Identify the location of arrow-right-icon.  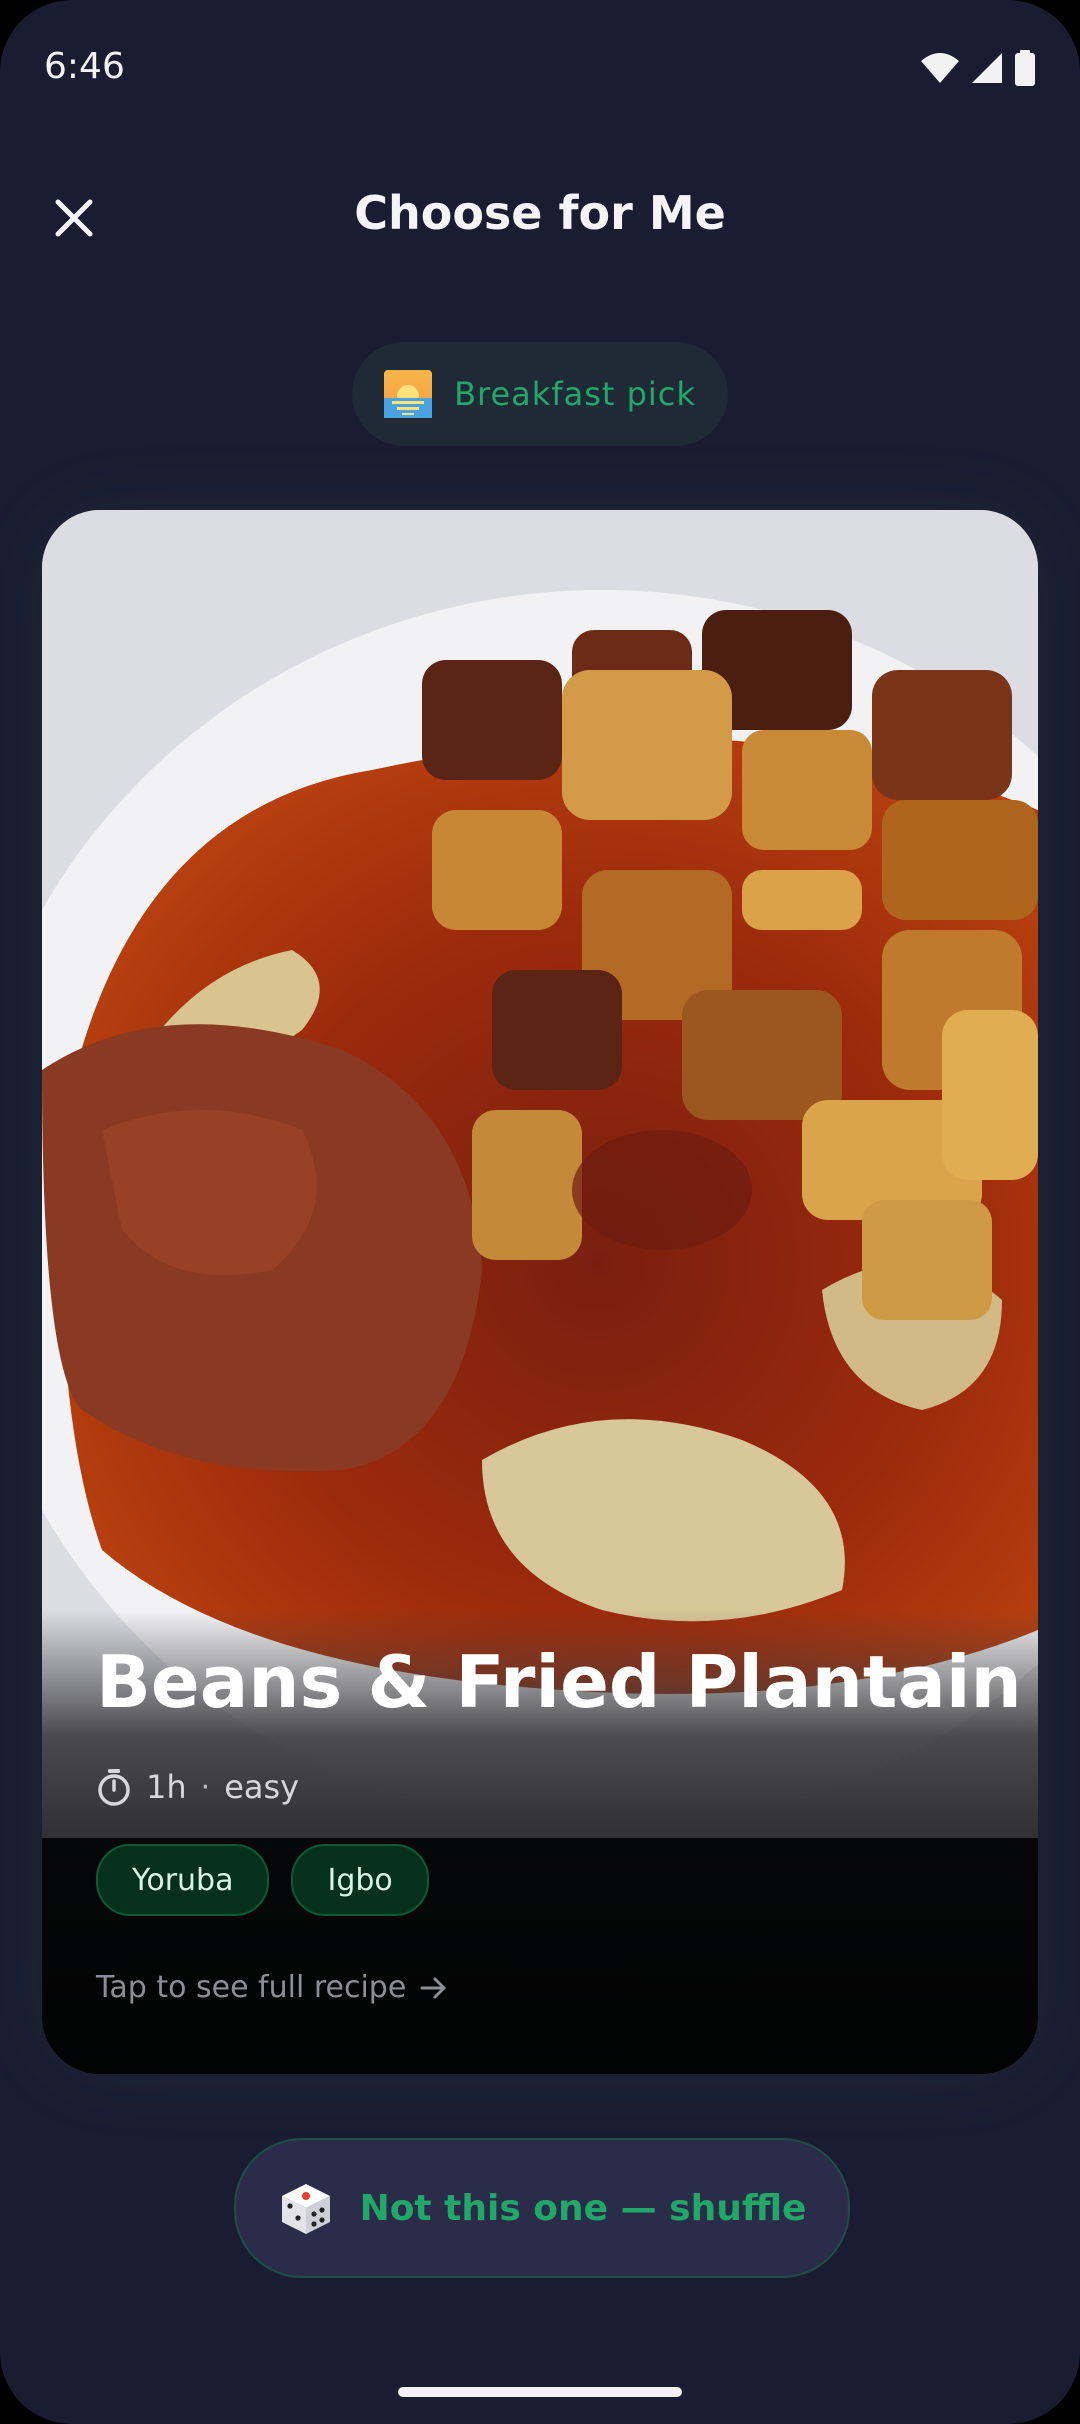
(433, 1987).